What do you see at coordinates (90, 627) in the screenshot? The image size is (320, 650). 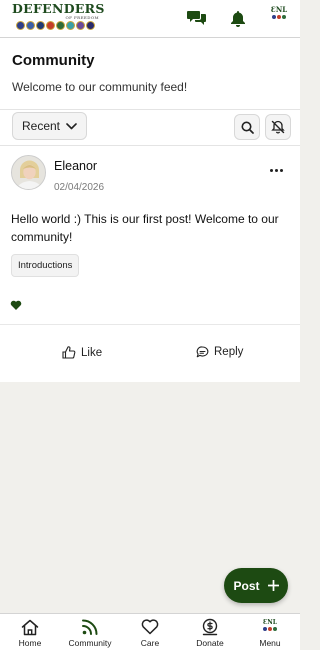 I see `rss-icon` at bounding box center [90, 627].